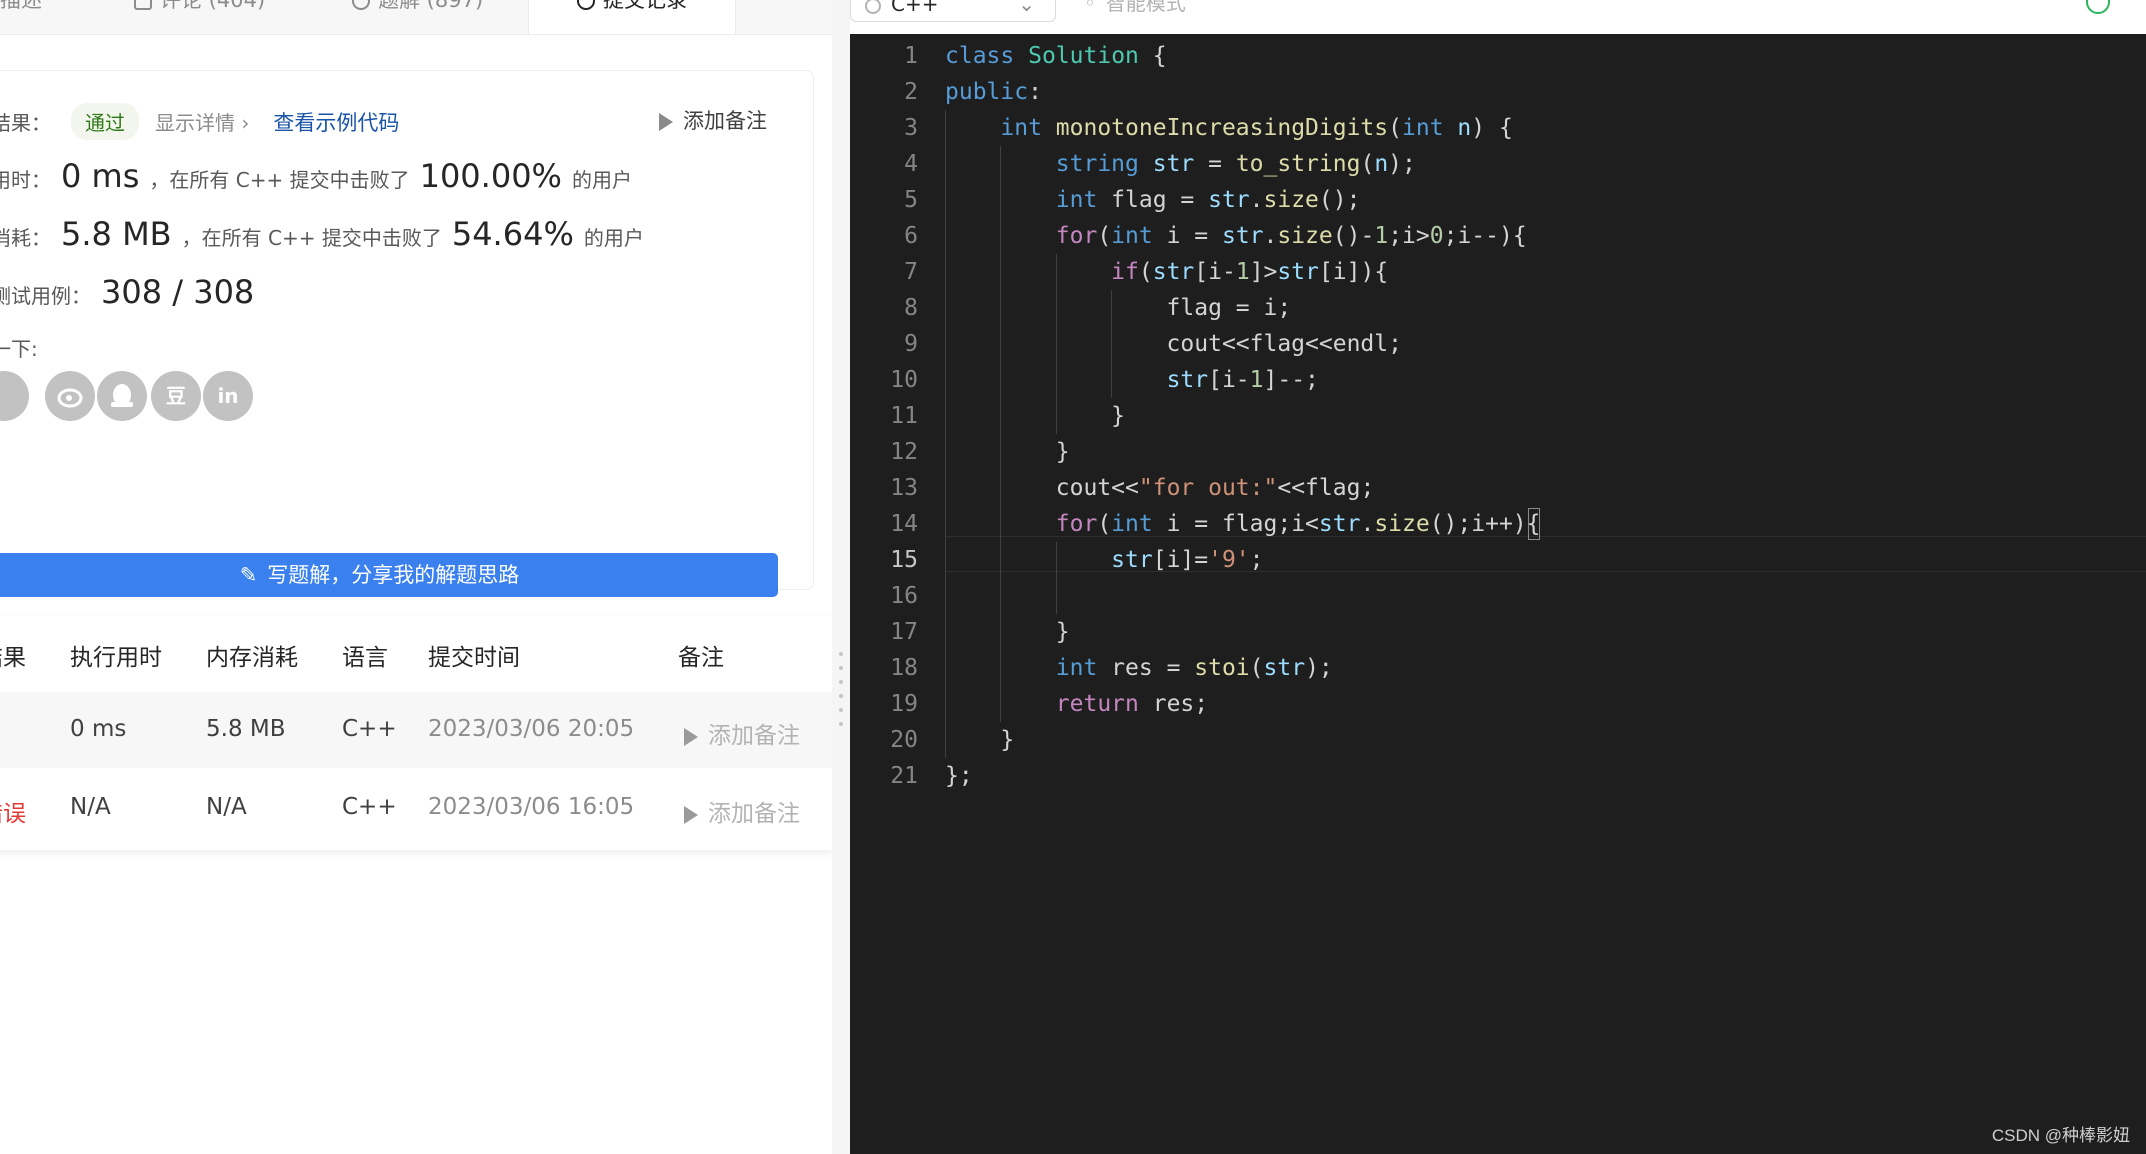  What do you see at coordinates (904, 560) in the screenshot?
I see `line-number: 15` at bounding box center [904, 560].